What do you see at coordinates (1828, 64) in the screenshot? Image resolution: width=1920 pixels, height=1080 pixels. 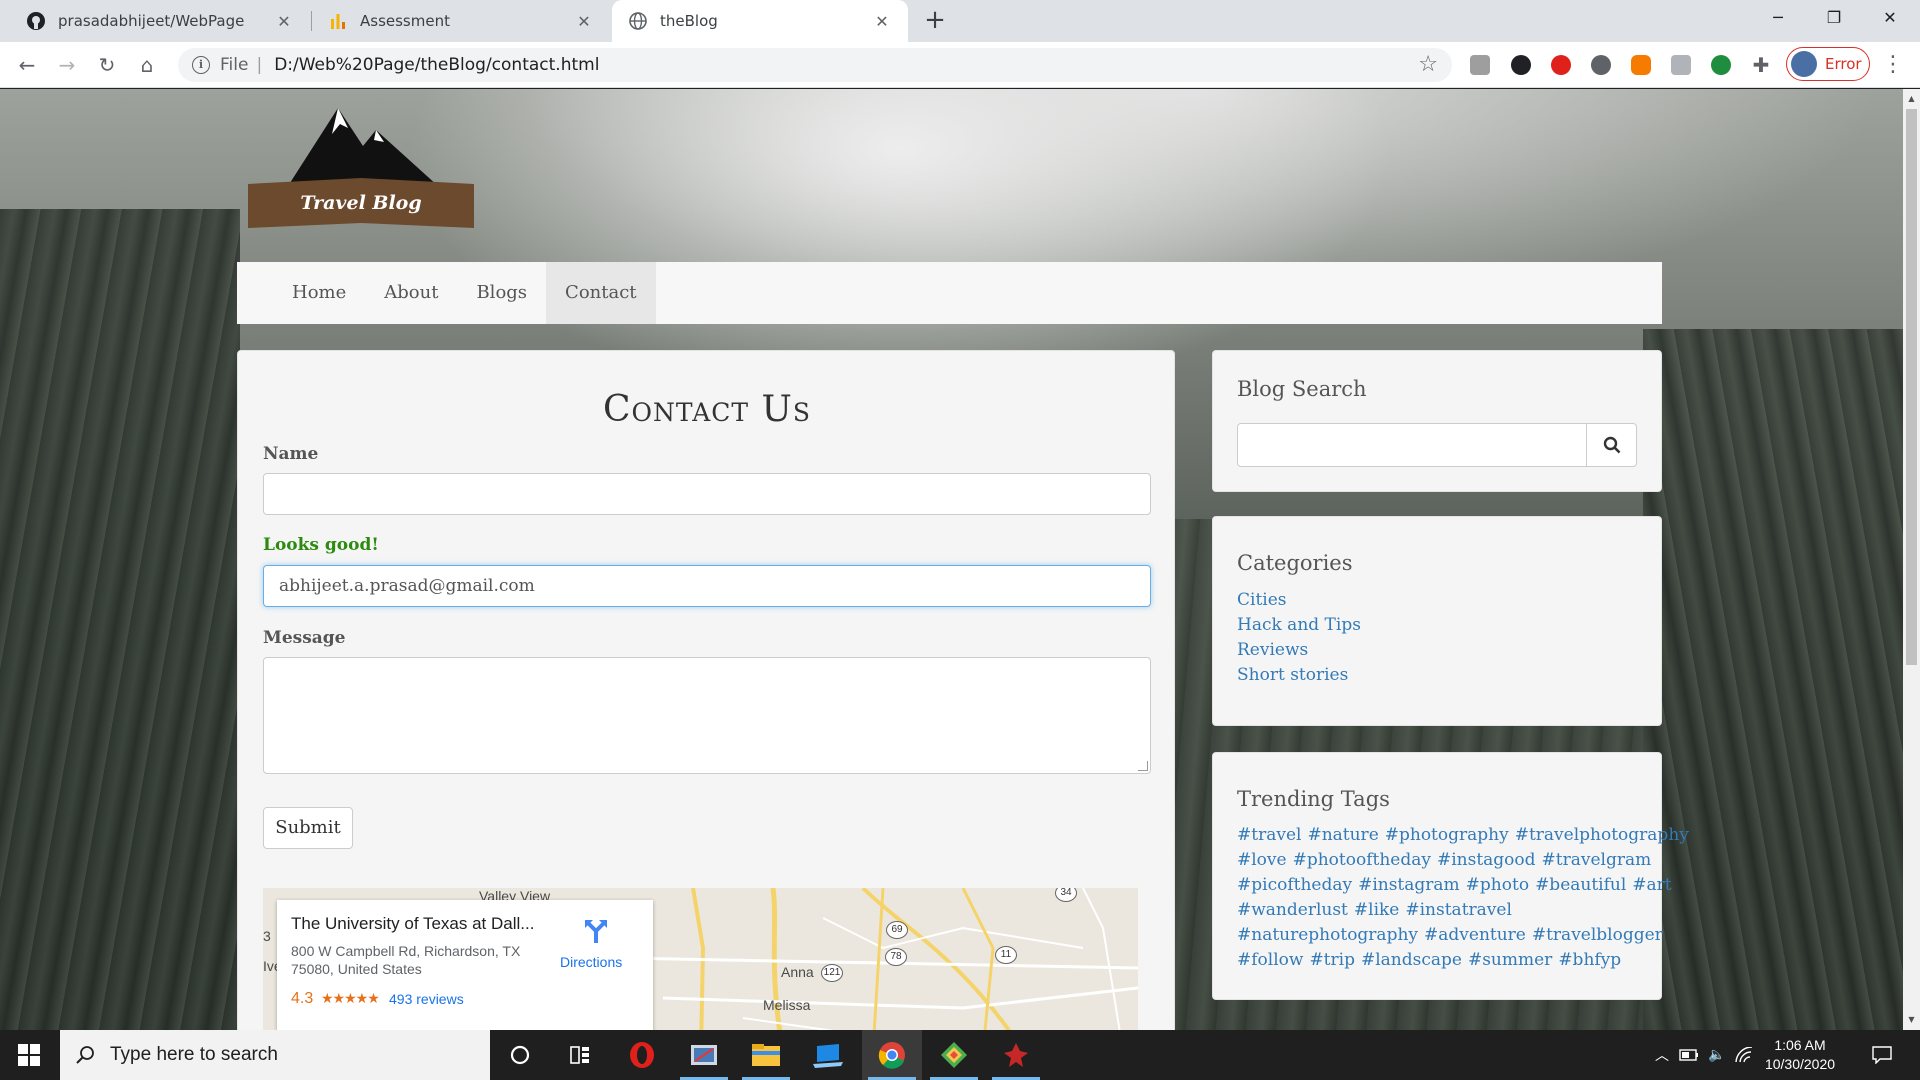 I see `profile-button: Error` at bounding box center [1828, 64].